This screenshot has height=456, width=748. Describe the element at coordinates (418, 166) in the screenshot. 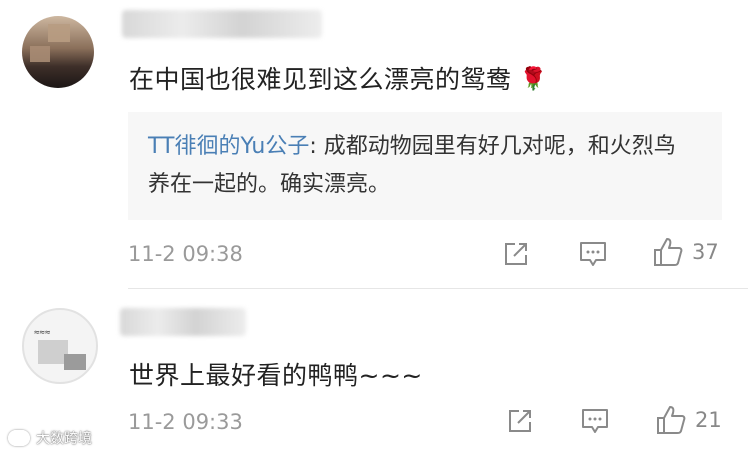

I see `reply-text: TT徘徊的Yu公子: 成都动物园里有好几对呢，和火烈鸟养在一起的。确实漂亮。` at that location.